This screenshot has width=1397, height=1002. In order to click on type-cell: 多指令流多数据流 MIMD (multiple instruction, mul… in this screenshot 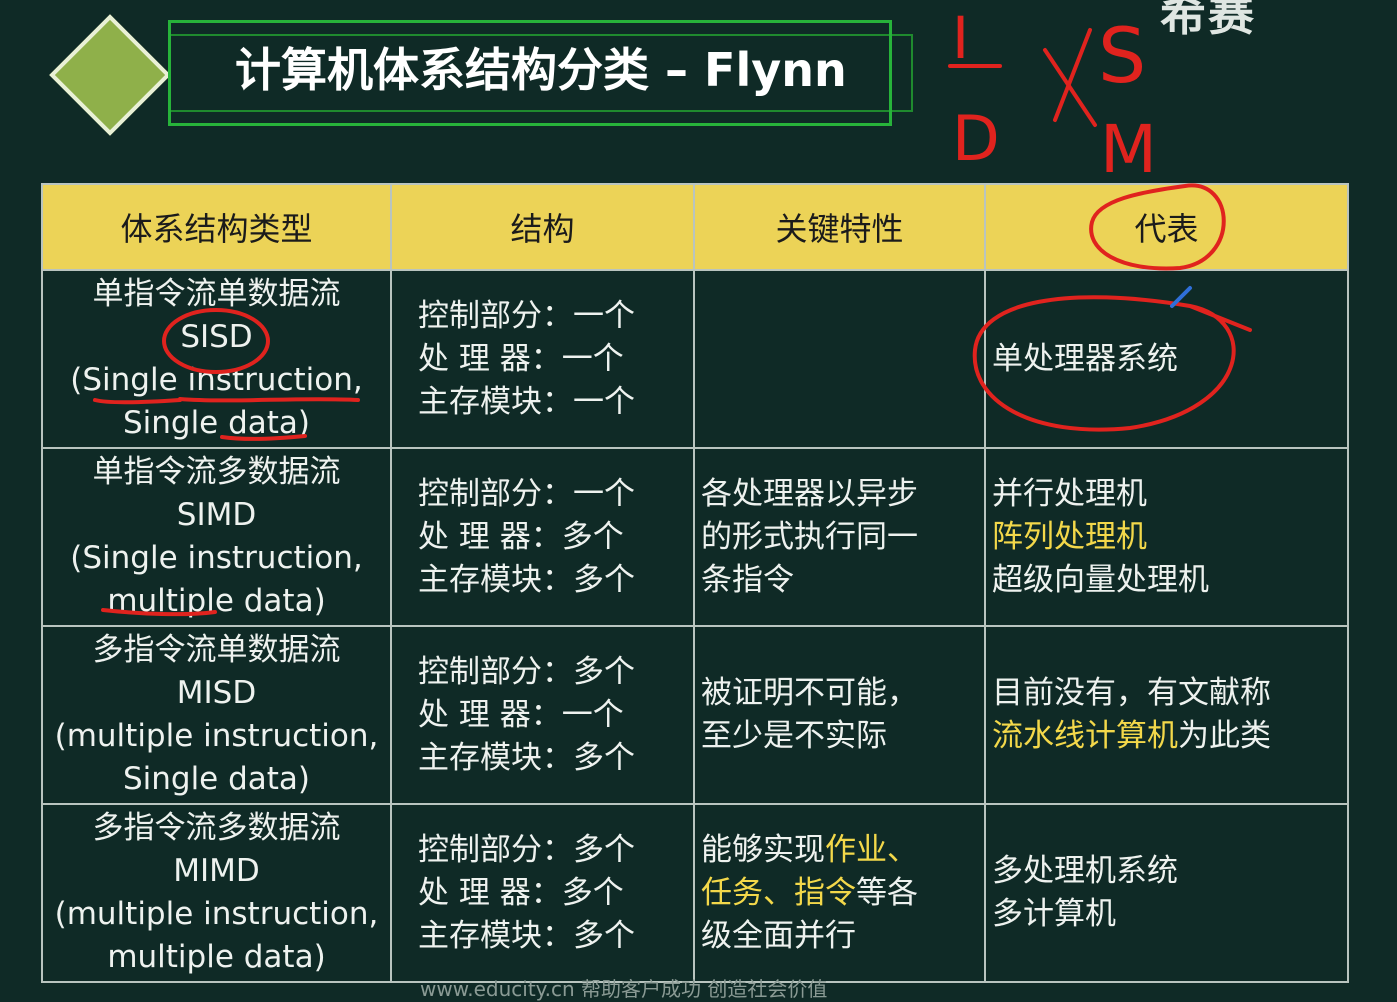, I will do `click(216, 893)`.